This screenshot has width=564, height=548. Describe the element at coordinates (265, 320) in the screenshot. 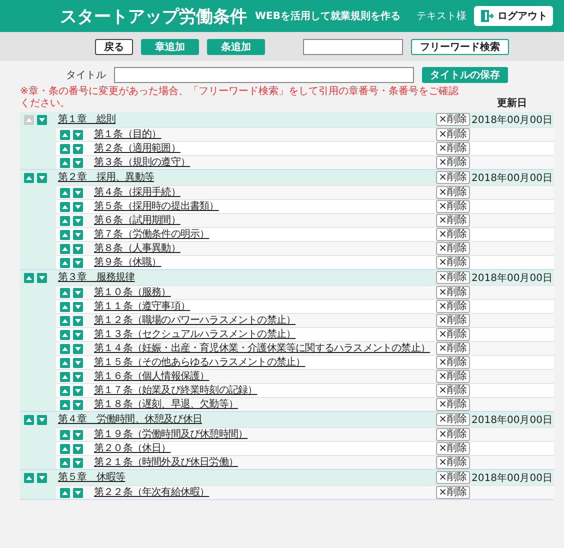

I see `article-link: 第１２条（職場のパワーハラスメントの禁止）` at that location.